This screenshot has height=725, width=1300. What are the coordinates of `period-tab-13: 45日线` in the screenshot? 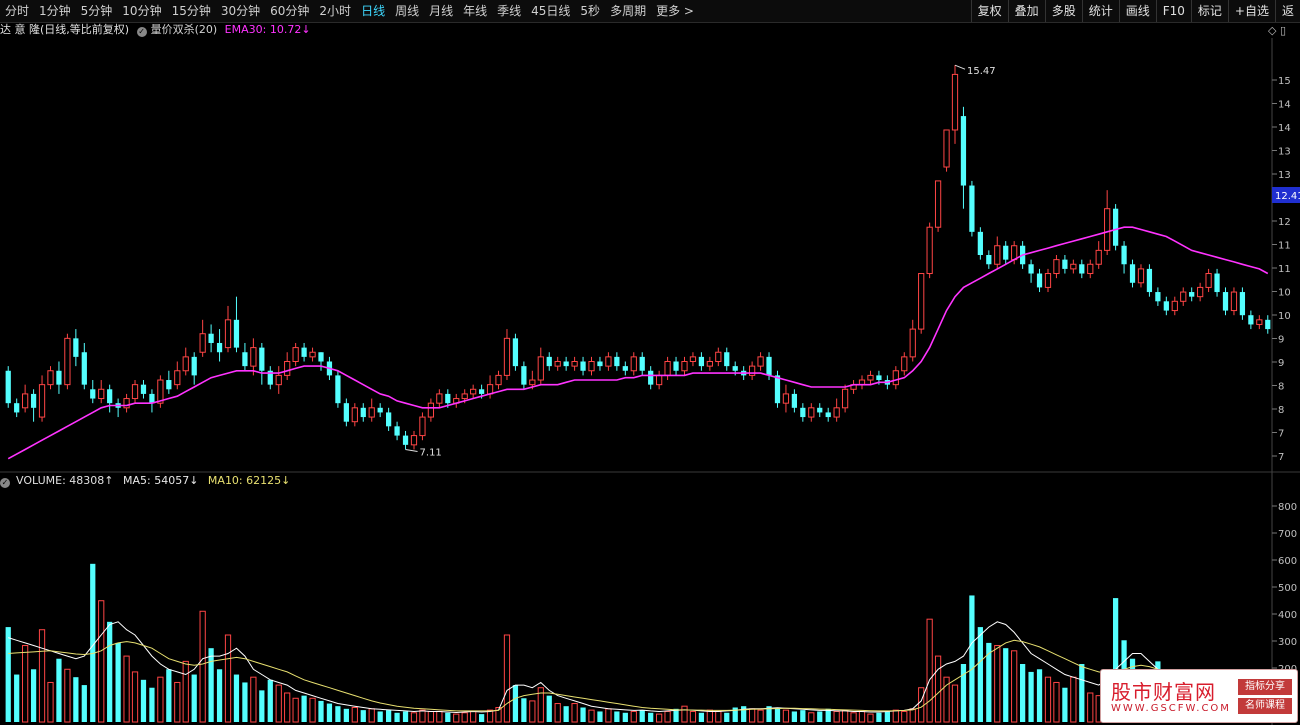 It's located at (550, 11).